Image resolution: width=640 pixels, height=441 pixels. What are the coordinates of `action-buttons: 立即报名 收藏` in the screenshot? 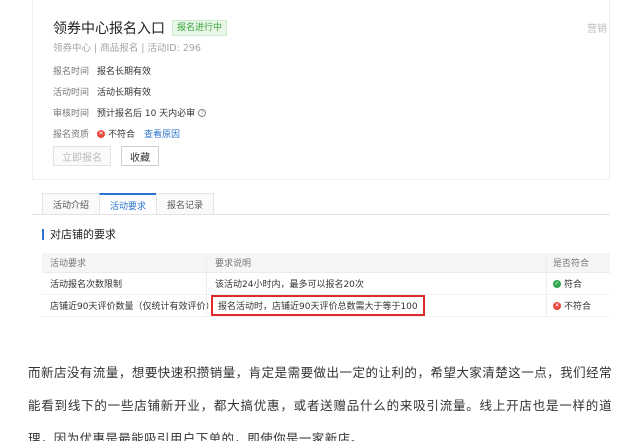 It's located at (106, 156).